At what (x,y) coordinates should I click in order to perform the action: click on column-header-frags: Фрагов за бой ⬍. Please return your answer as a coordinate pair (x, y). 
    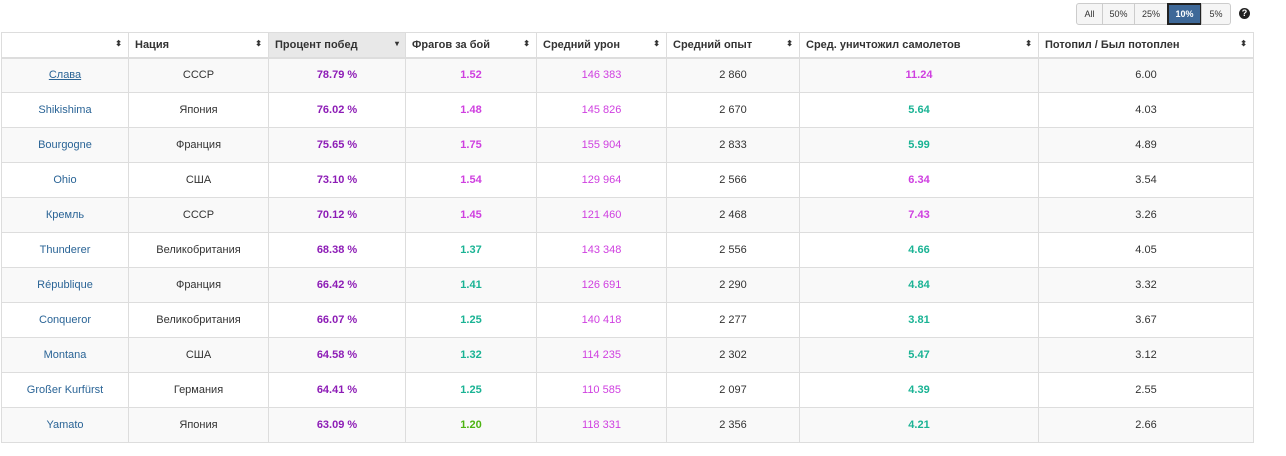
    Looking at the image, I should click on (471, 45).